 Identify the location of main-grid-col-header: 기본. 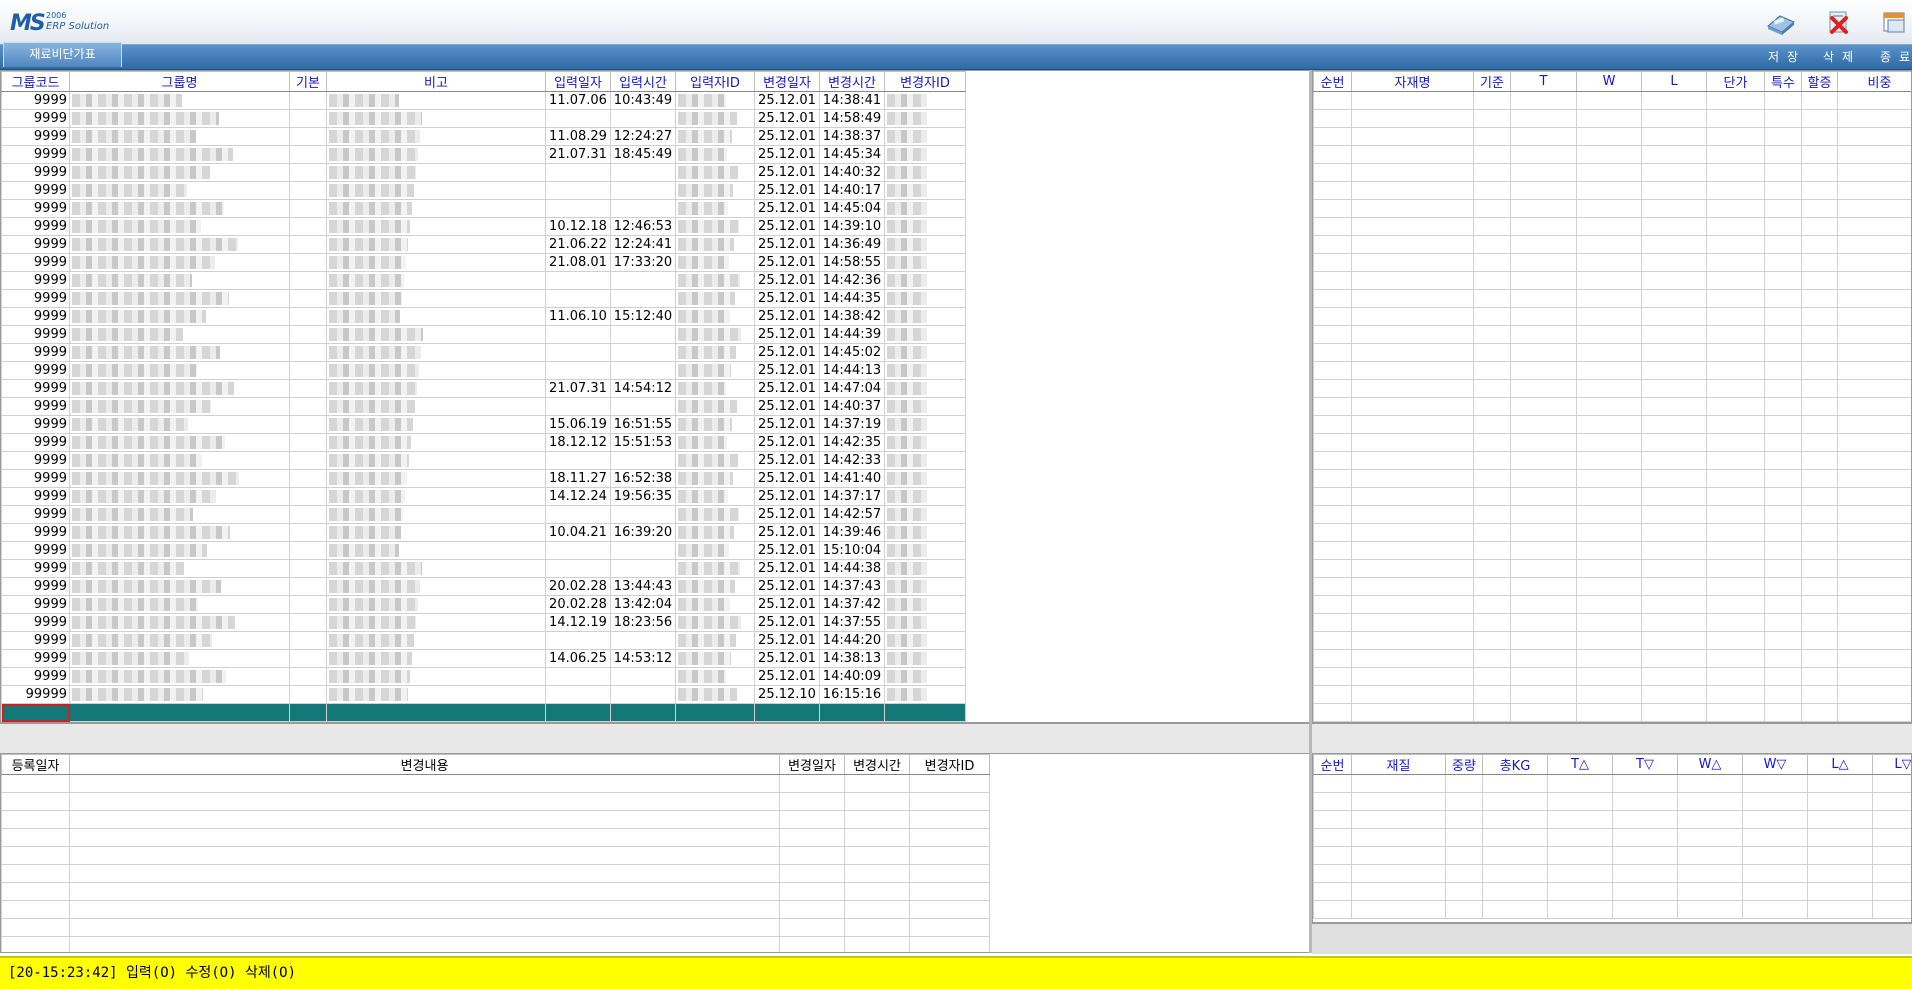
(308, 81).